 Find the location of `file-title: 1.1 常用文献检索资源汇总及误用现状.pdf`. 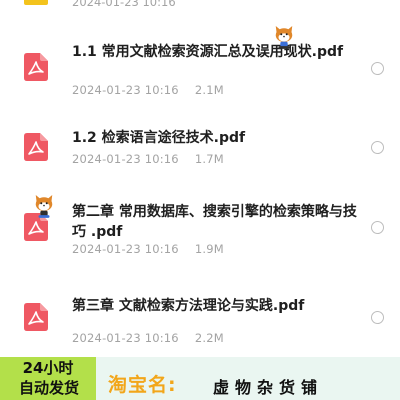

file-title: 1.1 常用文献检索资源汇总及误用现状.pdf is located at coordinates (208, 52).